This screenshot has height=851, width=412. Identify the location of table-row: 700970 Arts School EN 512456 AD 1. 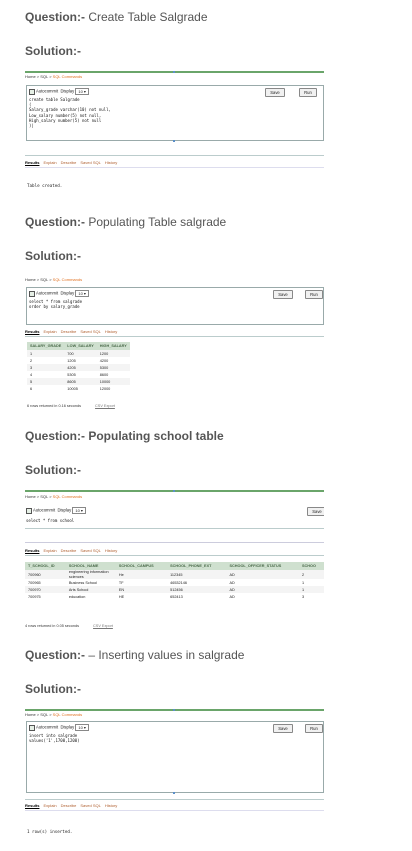
(174, 589).